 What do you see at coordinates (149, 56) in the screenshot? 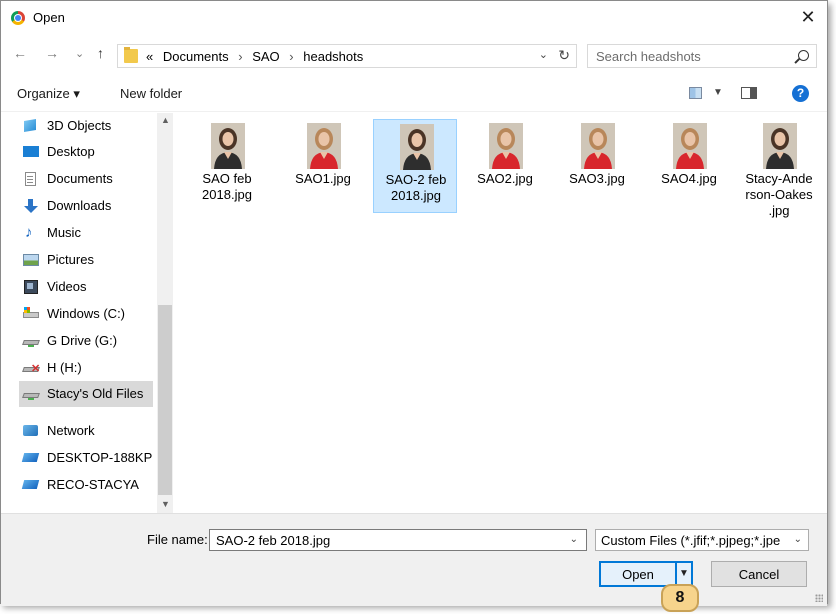
I see `breadcrumb-overflow: «` at bounding box center [149, 56].